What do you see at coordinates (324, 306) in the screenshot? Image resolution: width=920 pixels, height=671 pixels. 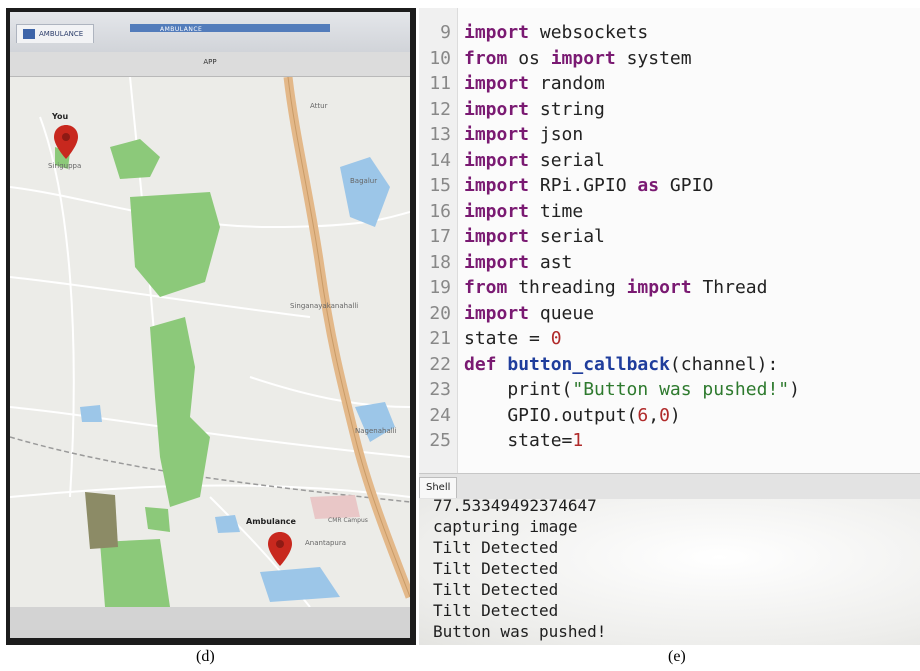 I see `map-place-label: Singanayakanahalli` at bounding box center [324, 306].